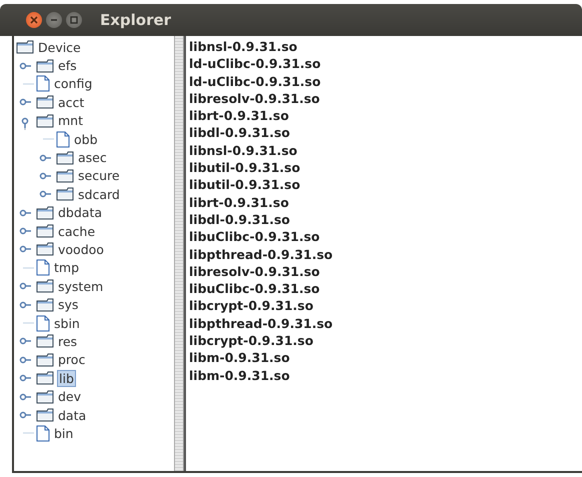 The image size is (582, 477). What do you see at coordinates (68, 304) in the screenshot?
I see `tree-item: sys` at bounding box center [68, 304].